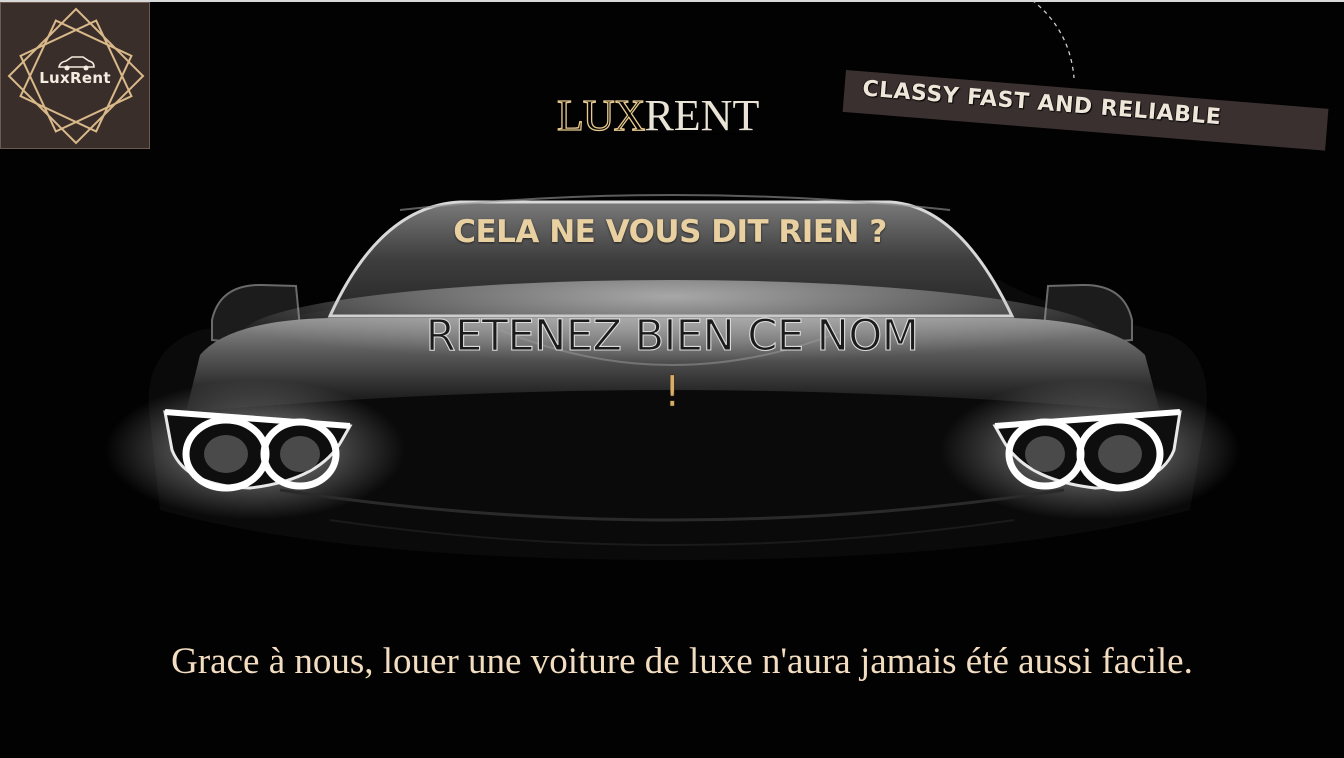 The height and width of the screenshot is (758, 1344). I want to click on tagline-text: CLASSY FAST AND RELIABLE, so click(1042, 103).